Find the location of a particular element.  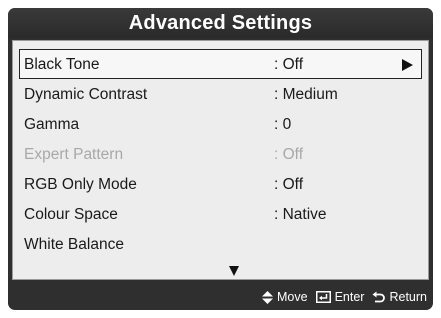

menu-item-dynamic-contrast: Dynamic Contrast : Medium is located at coordinates (220, 94).